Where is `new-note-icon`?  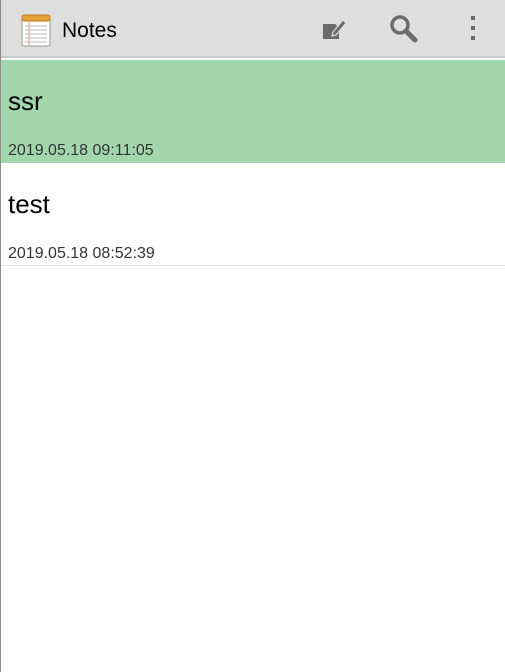 new-note-icon is located at coordinates (334, 30).